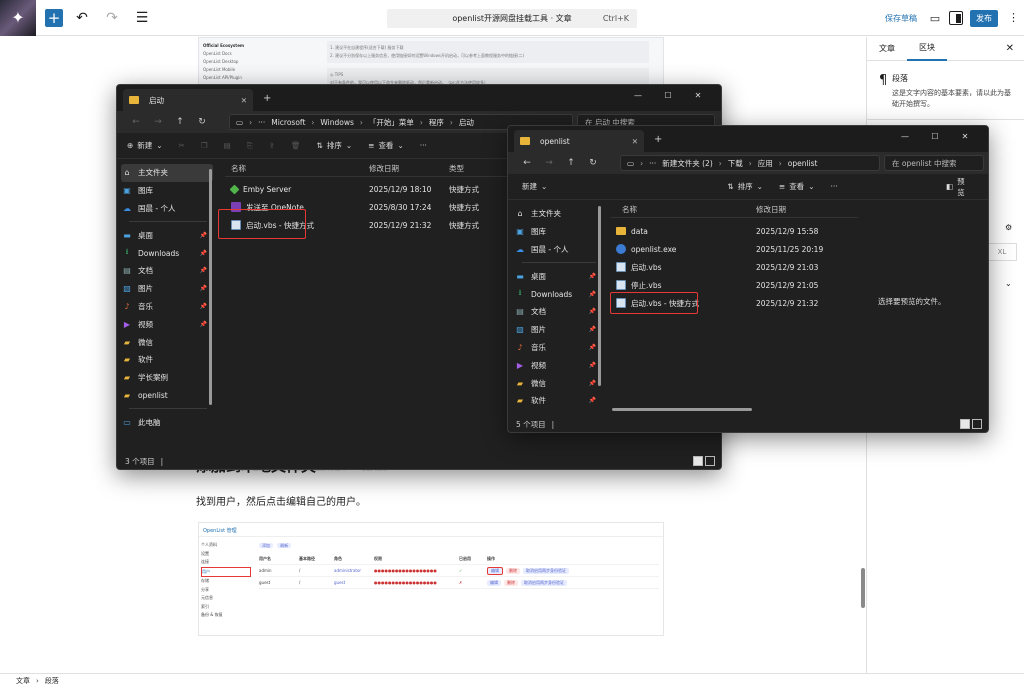  What do you see at coordinates (863, 588) in the screenshot?
I see `editor-scrollbar` at bounding box center [863, 588].